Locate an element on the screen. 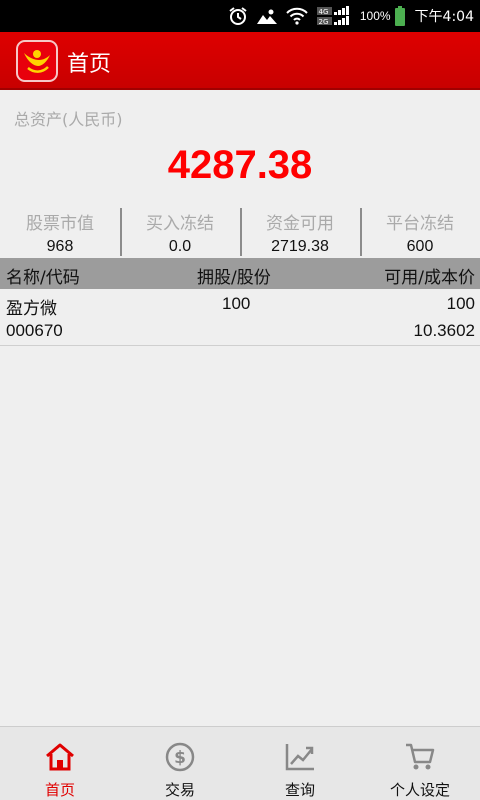 The height and width of the screenshot is (800, 480). nav-item-home: 首页 is located at coordinates (60, 763).